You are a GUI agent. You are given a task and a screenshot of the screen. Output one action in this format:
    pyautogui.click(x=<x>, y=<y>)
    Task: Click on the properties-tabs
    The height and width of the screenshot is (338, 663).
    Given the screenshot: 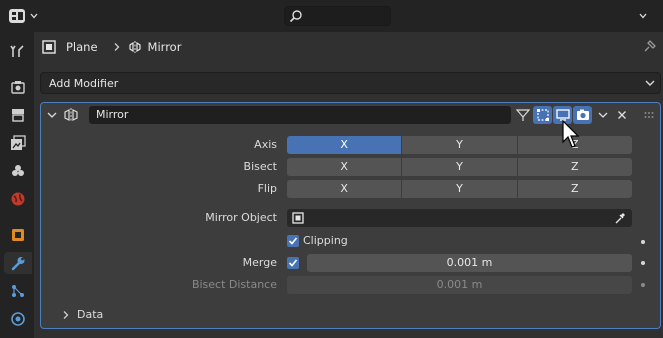 What is the action you would take?
    pyautogui.click(x=17, y=185)
    